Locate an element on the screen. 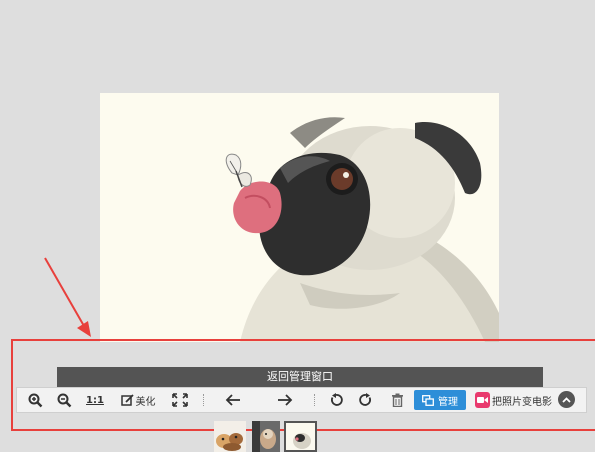  zoom-in-button is located at coordinates (35, 400).